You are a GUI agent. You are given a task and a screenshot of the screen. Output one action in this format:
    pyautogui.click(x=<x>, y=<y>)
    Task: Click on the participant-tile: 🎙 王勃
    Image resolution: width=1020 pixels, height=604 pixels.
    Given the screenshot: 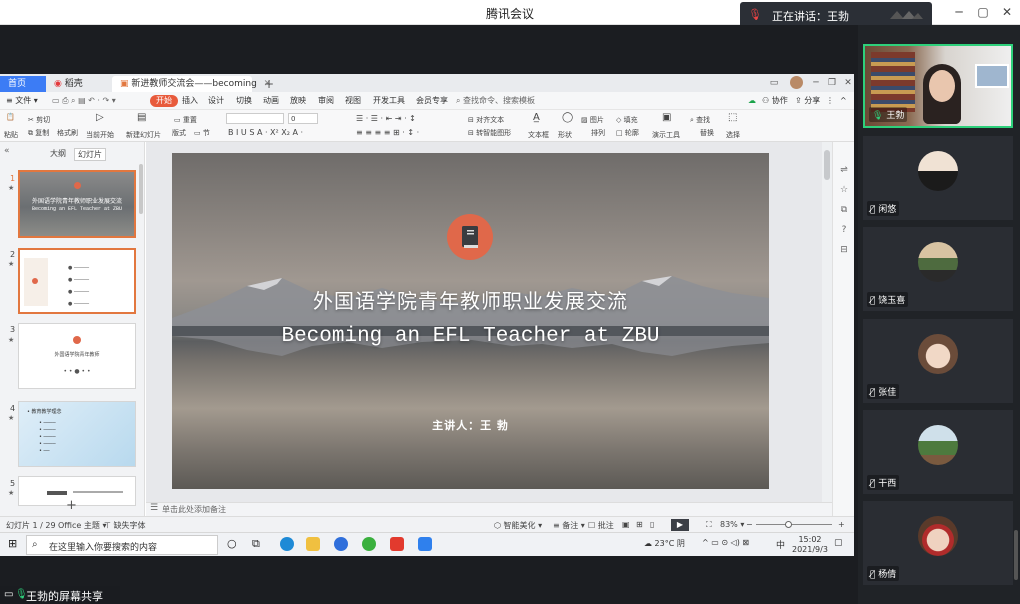 What is the action you would take?
    pyautogui.click(x=938, y=86)
    